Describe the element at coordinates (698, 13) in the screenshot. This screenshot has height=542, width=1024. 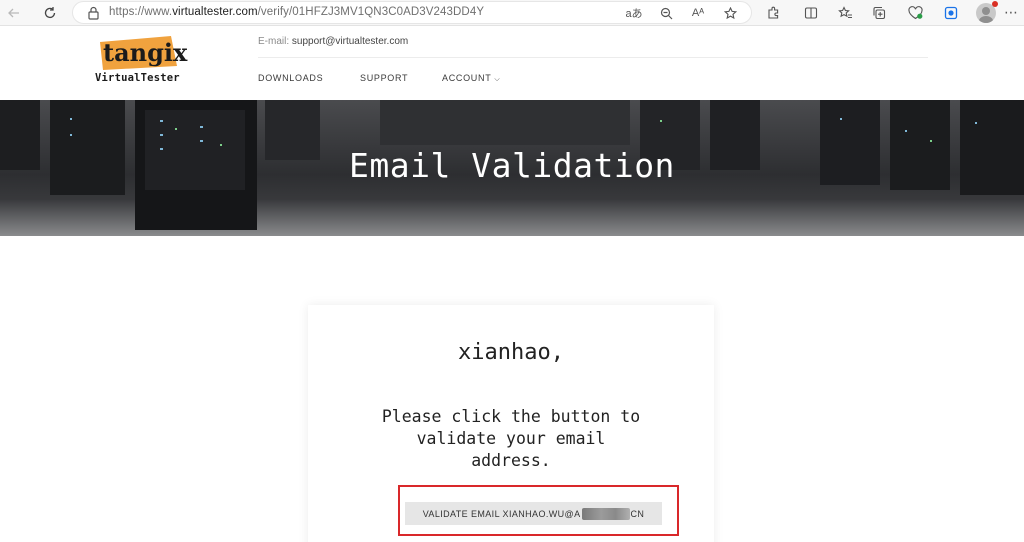
I see `text-aloud-icon: Aᴬ` at that location.